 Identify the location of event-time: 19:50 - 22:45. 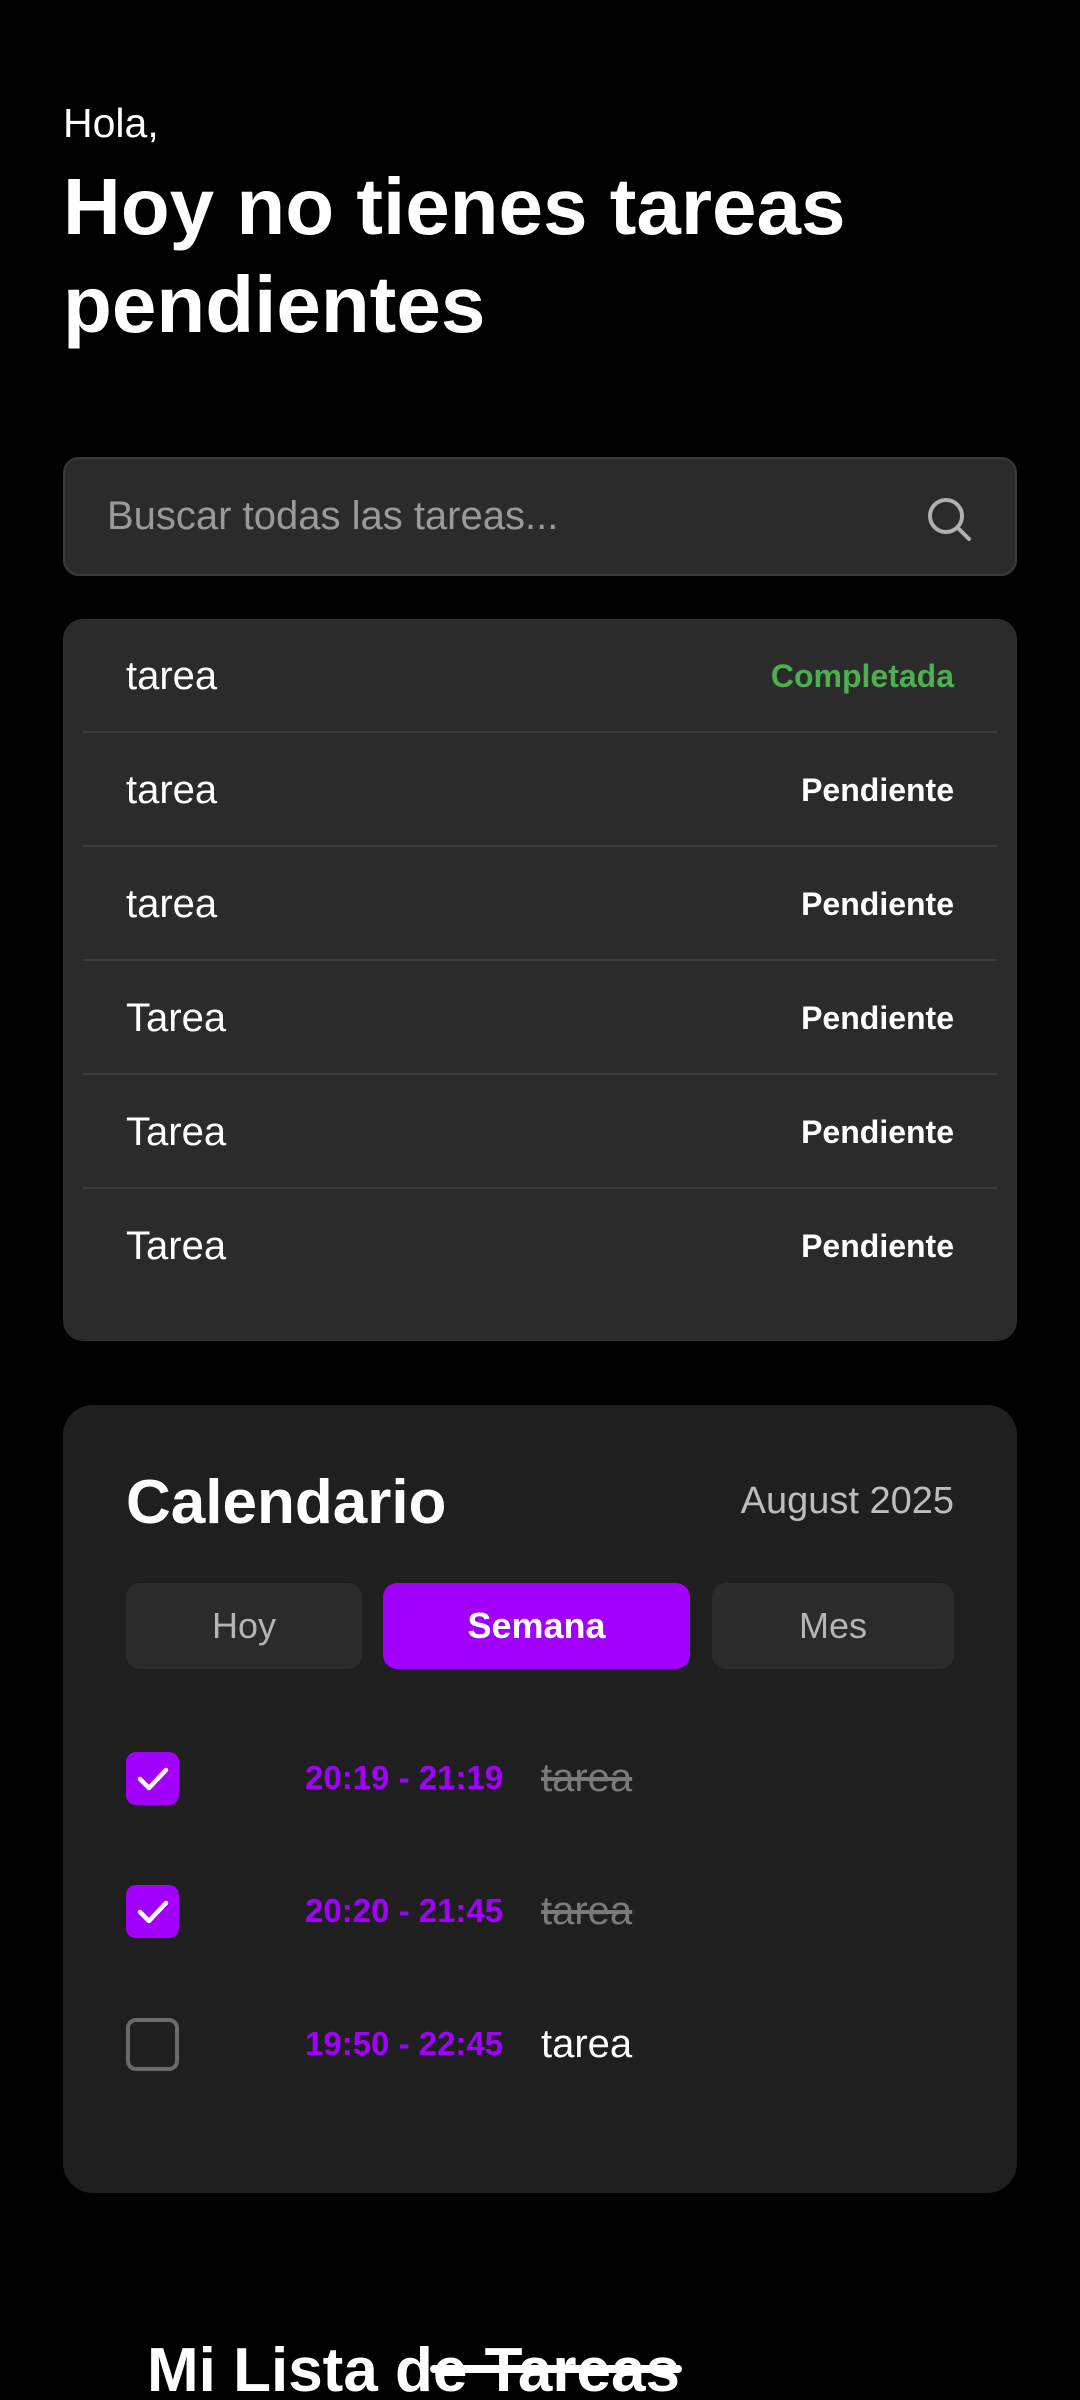
(404, 2043).